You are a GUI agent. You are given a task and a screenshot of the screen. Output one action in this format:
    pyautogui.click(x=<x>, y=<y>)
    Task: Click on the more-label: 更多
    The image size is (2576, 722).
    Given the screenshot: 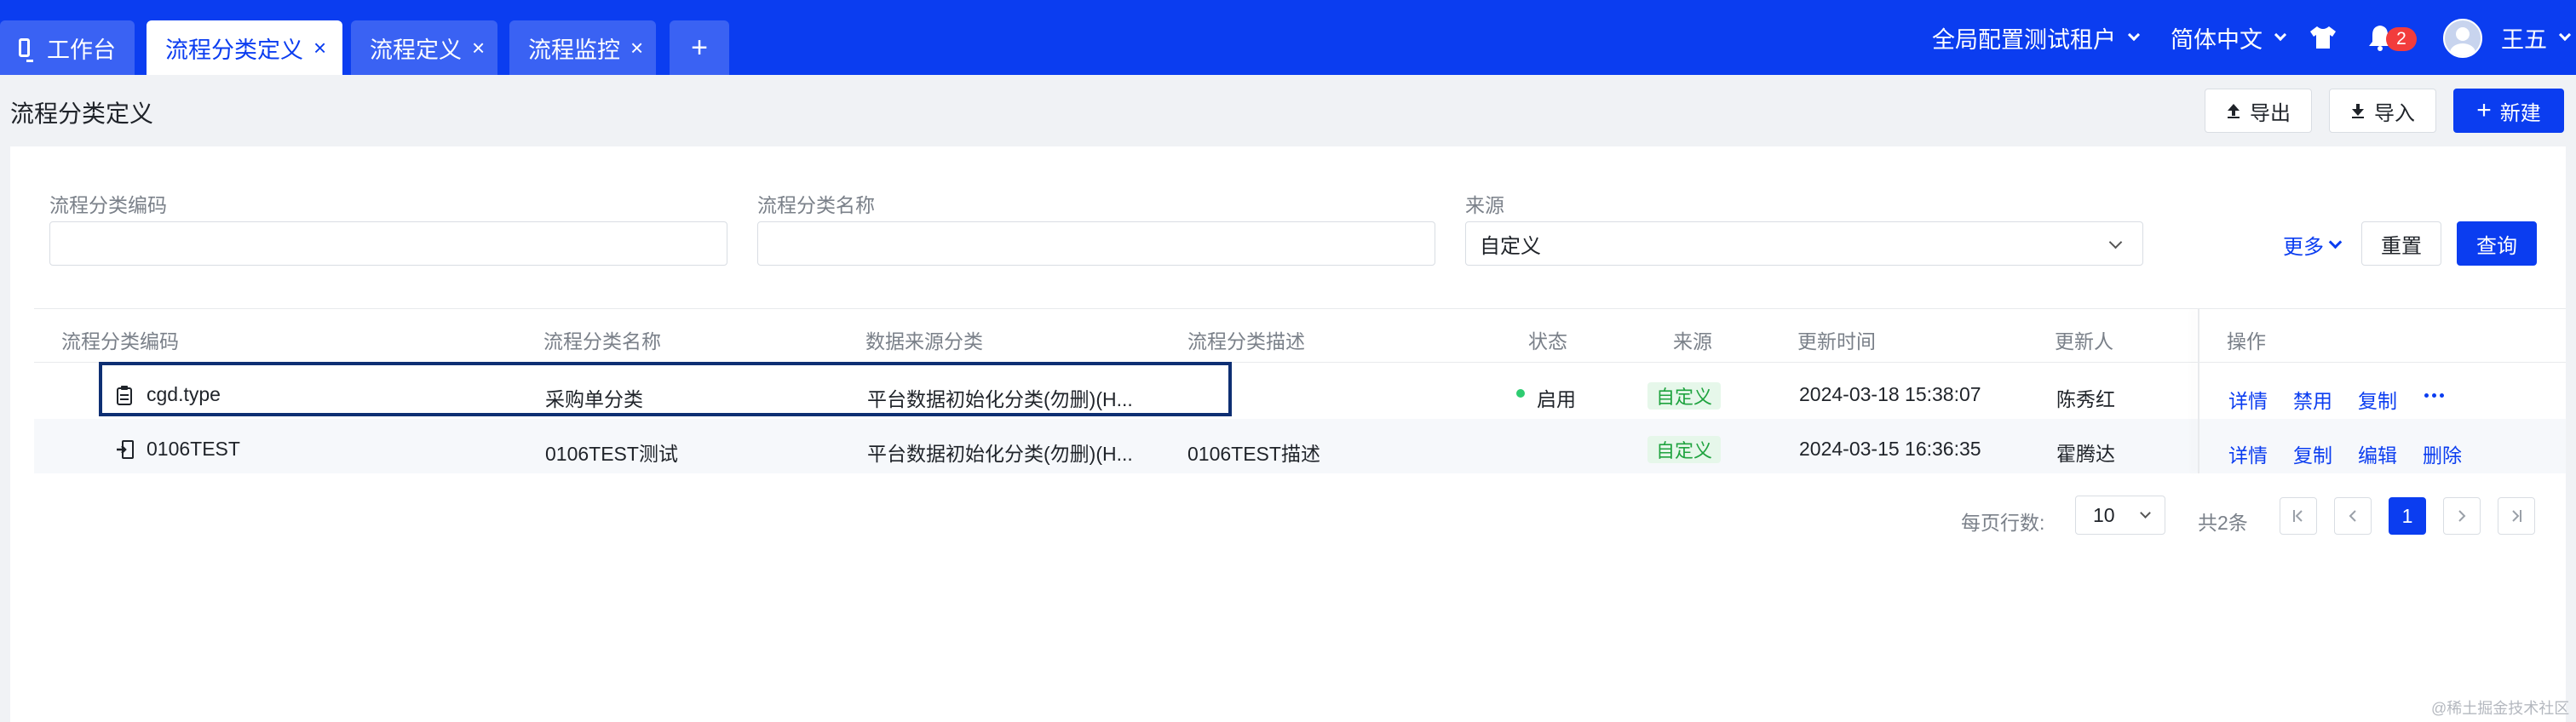 What is the action you would take?
    pyautogui.click(x=2303, y=247)
    